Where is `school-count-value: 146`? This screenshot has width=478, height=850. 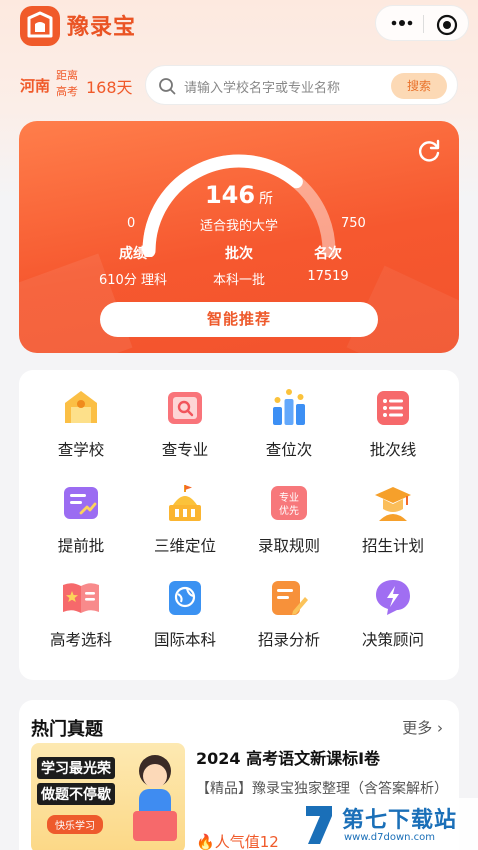 school-count-value: 146 is located at coordinates (230, 195).